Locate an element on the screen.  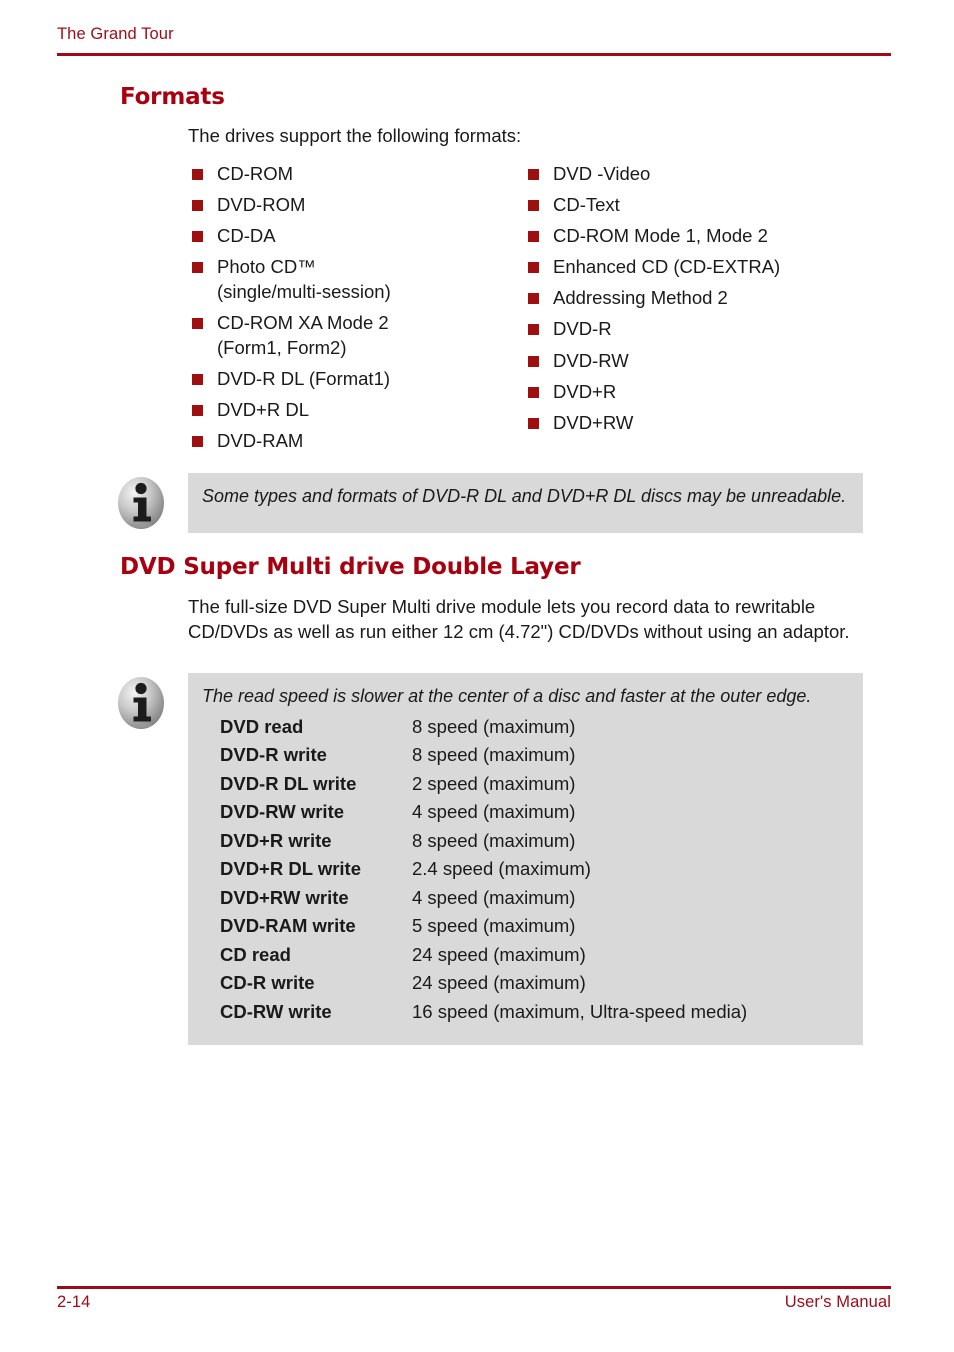
list-item: DVD+R is located at coordinates (698, 392).